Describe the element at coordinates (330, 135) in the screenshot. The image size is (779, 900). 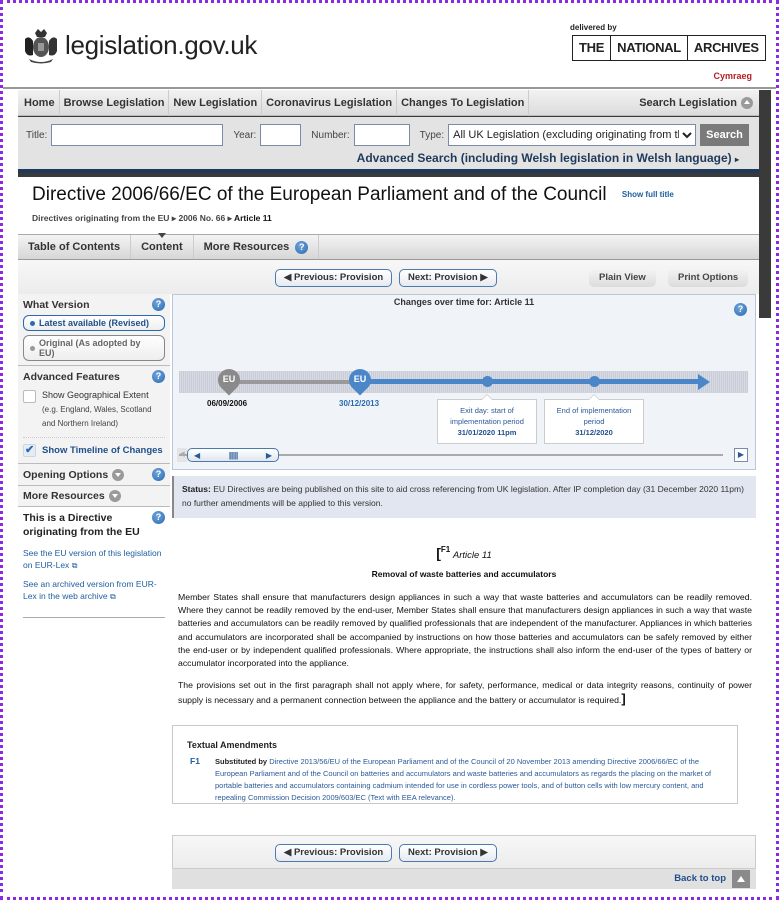
I see `number-label: Number:` at that location.